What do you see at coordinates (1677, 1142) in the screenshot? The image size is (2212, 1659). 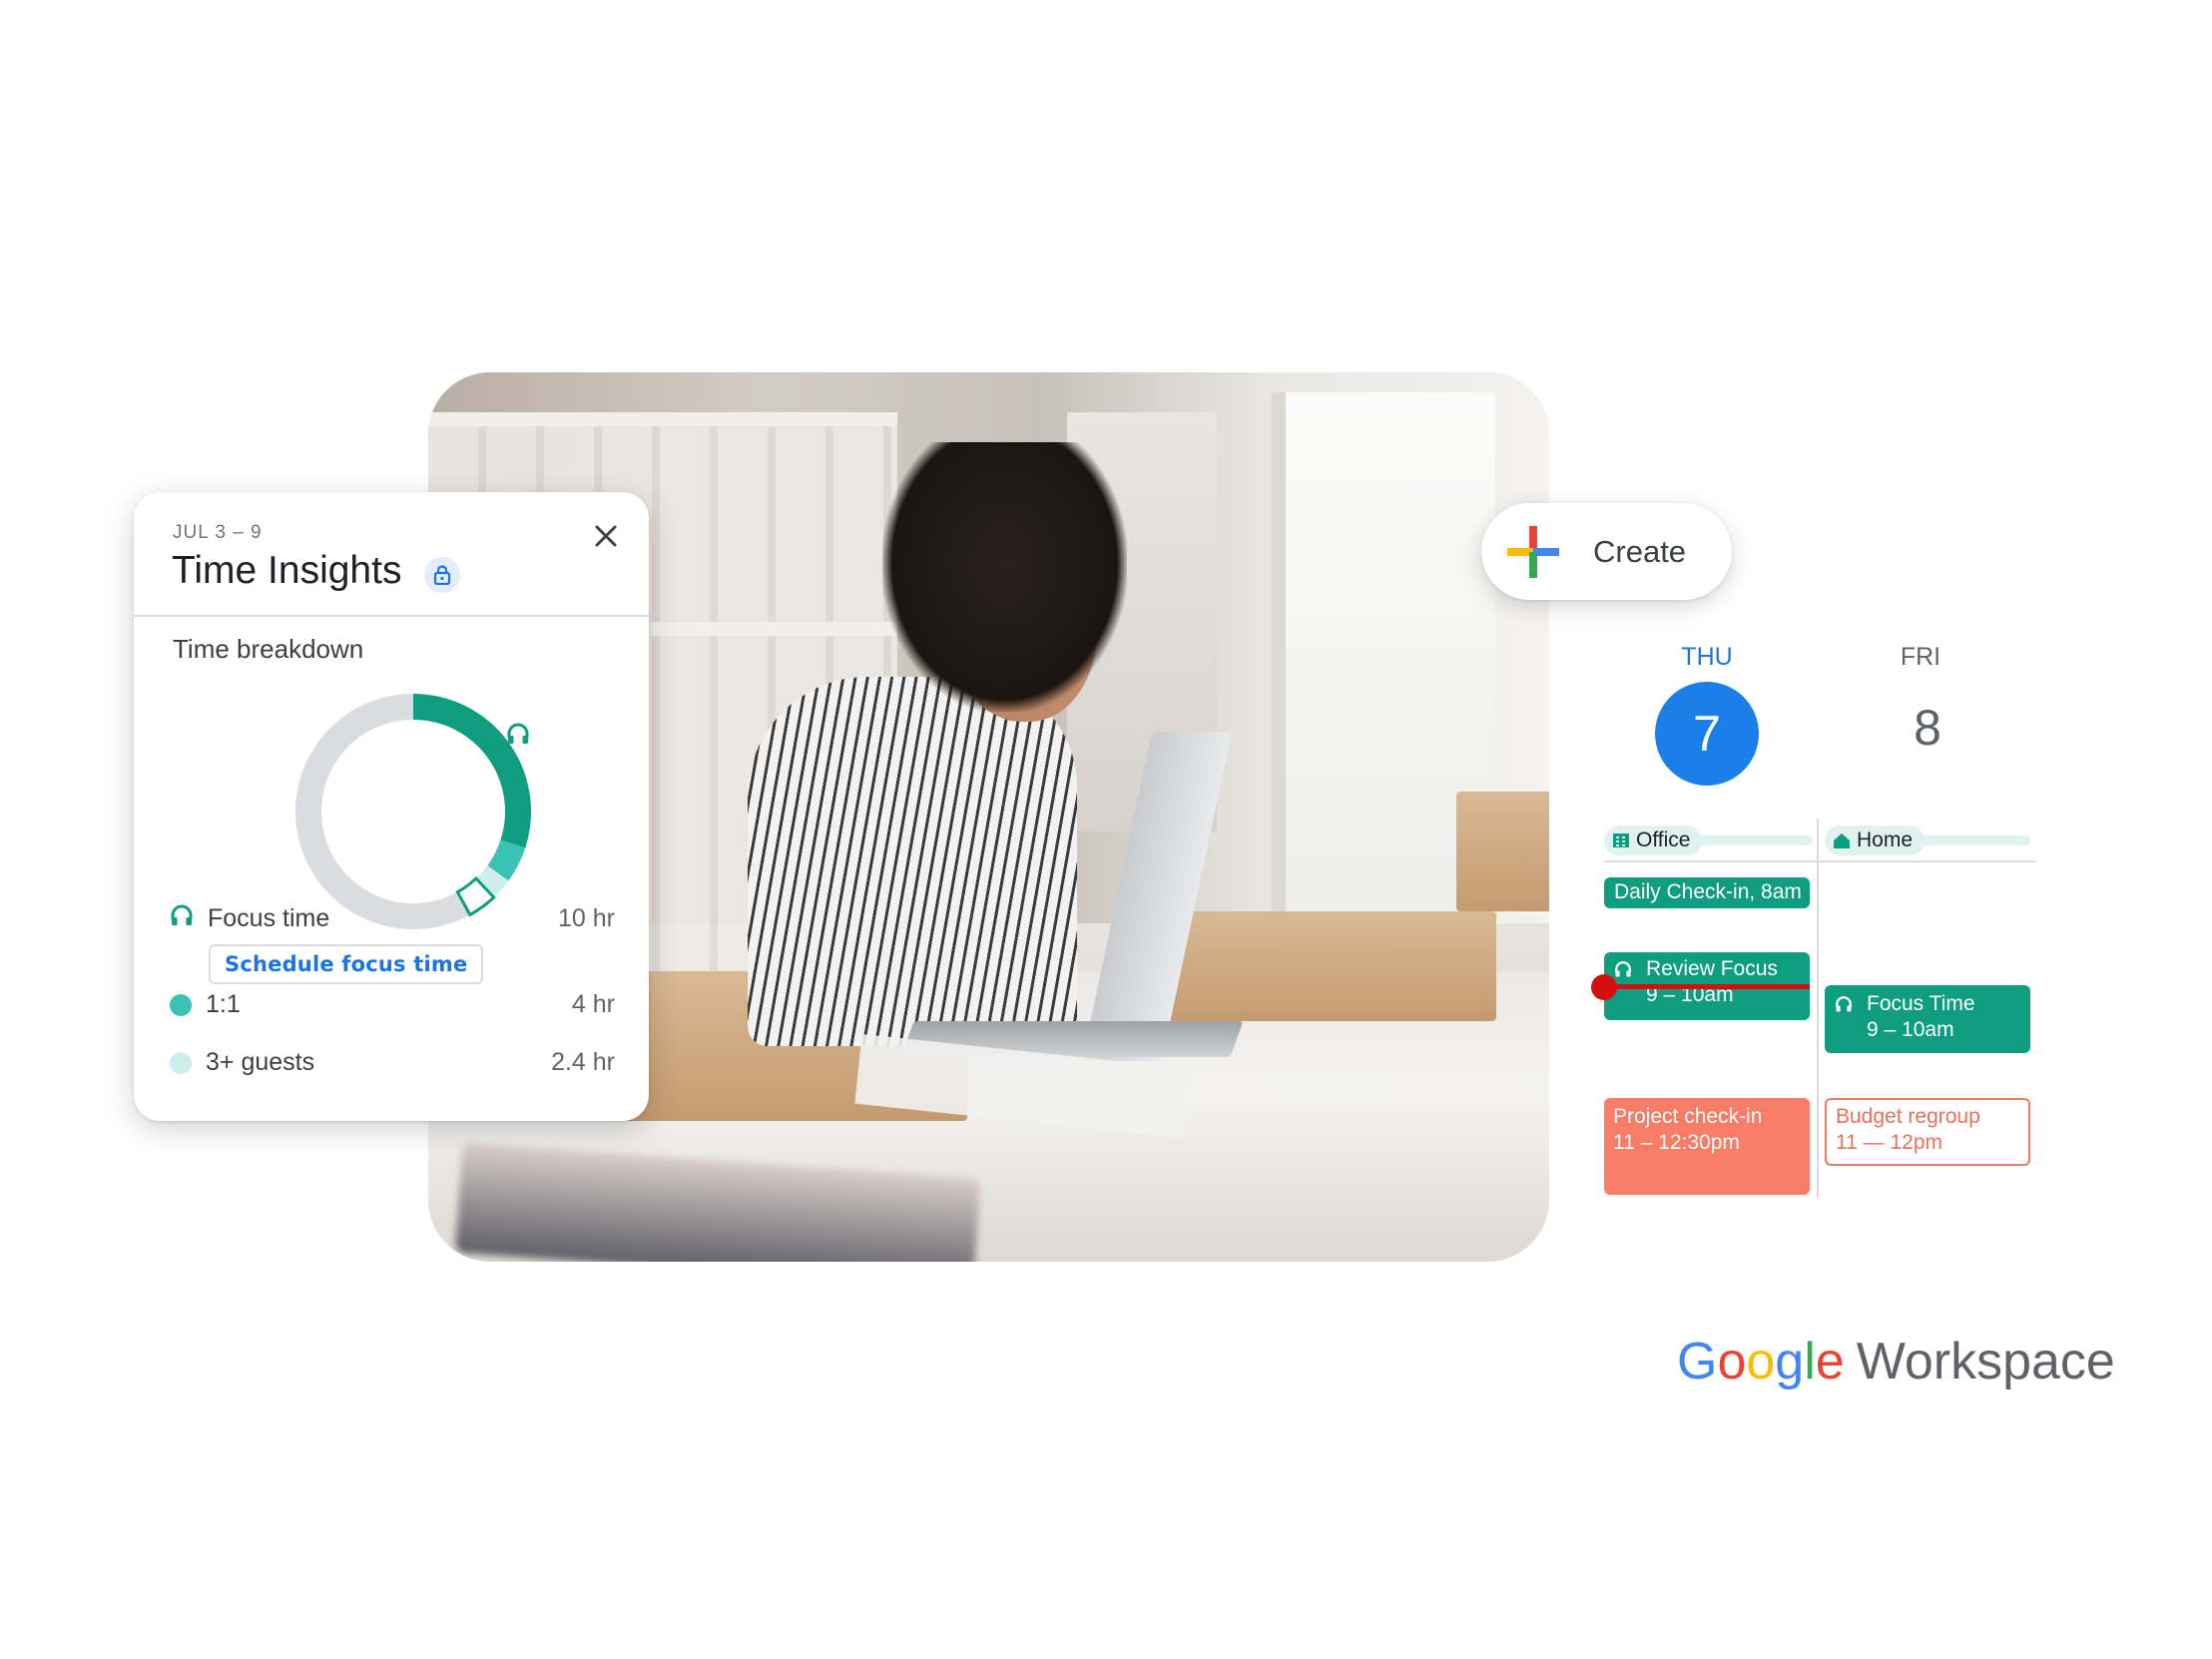 I see `event-time: 11 – 12:30pm` at bounding box center [1677, 1142].